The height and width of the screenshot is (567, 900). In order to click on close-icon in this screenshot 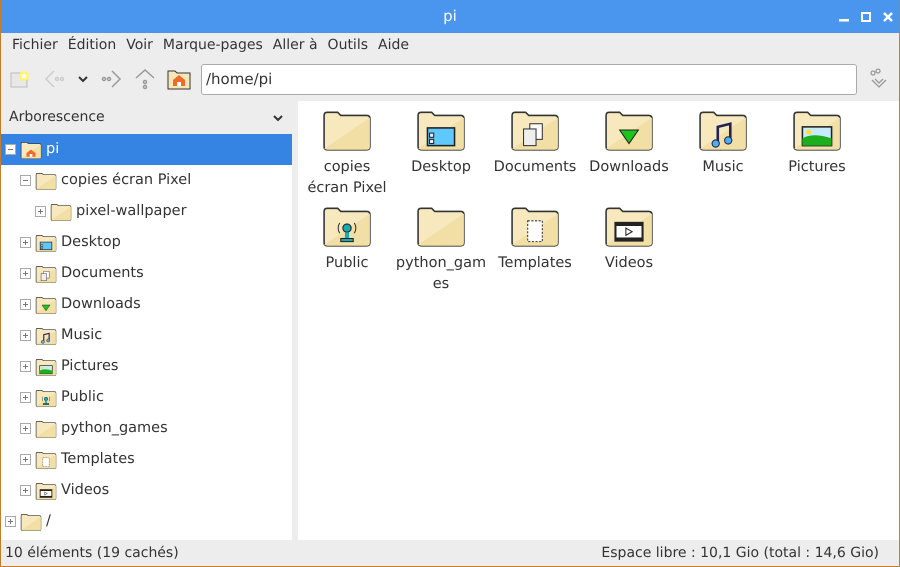, I will do `click(888, 17)`.